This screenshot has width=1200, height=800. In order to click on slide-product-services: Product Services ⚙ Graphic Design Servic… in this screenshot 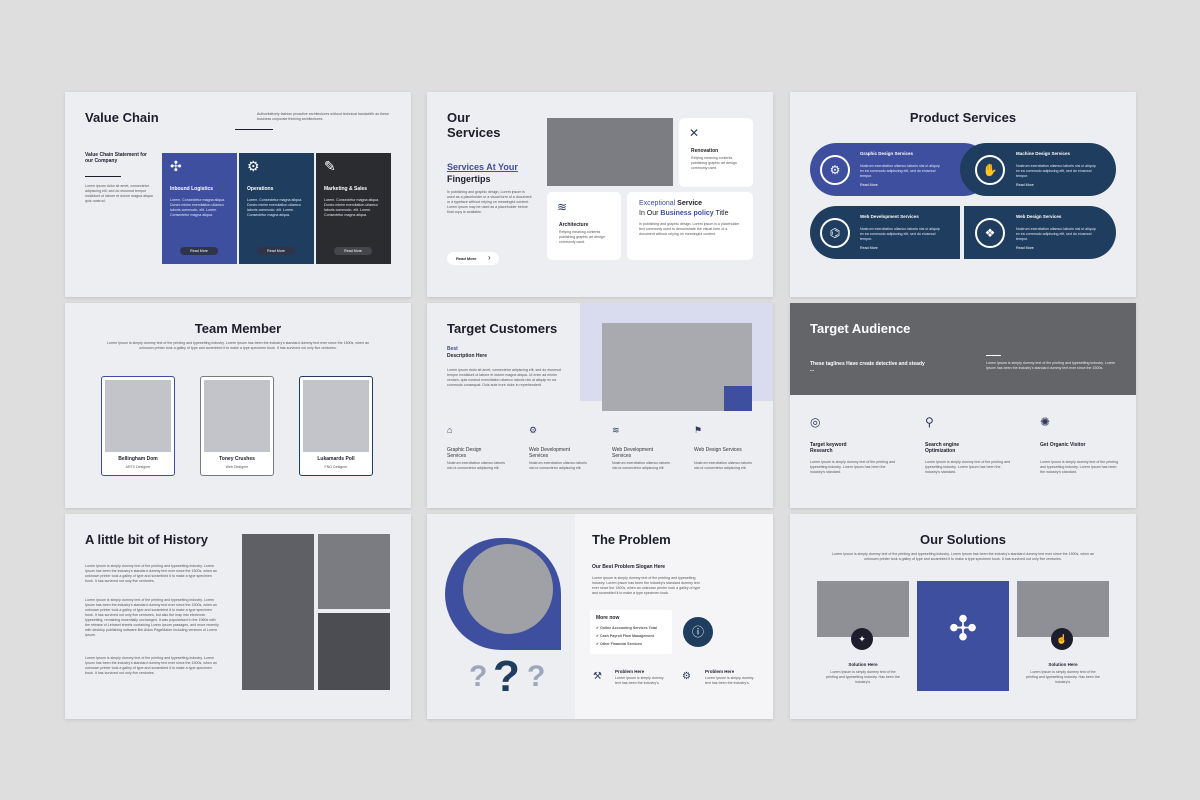, I will do `click(963, 194)`.